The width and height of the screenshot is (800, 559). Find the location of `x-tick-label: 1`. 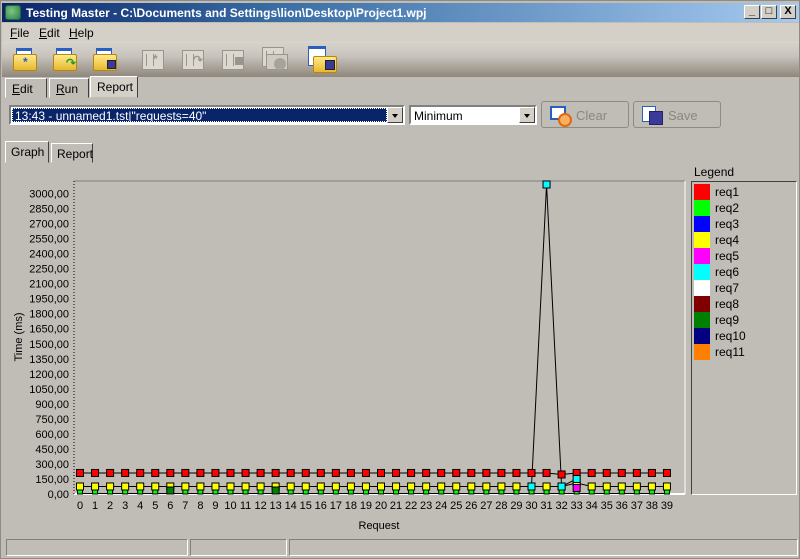

x-tick-label: 1 is located at coordinates (95, 506).